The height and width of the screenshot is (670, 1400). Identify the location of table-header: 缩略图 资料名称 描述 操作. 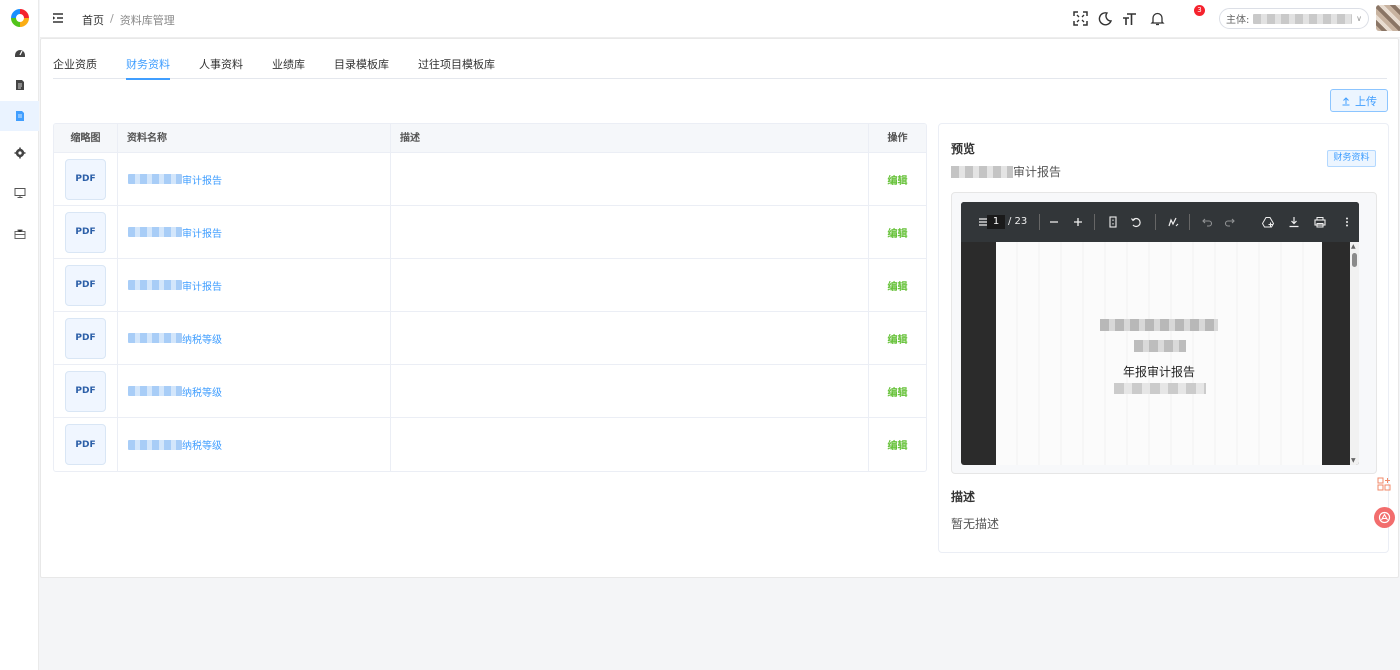
(490, 138).